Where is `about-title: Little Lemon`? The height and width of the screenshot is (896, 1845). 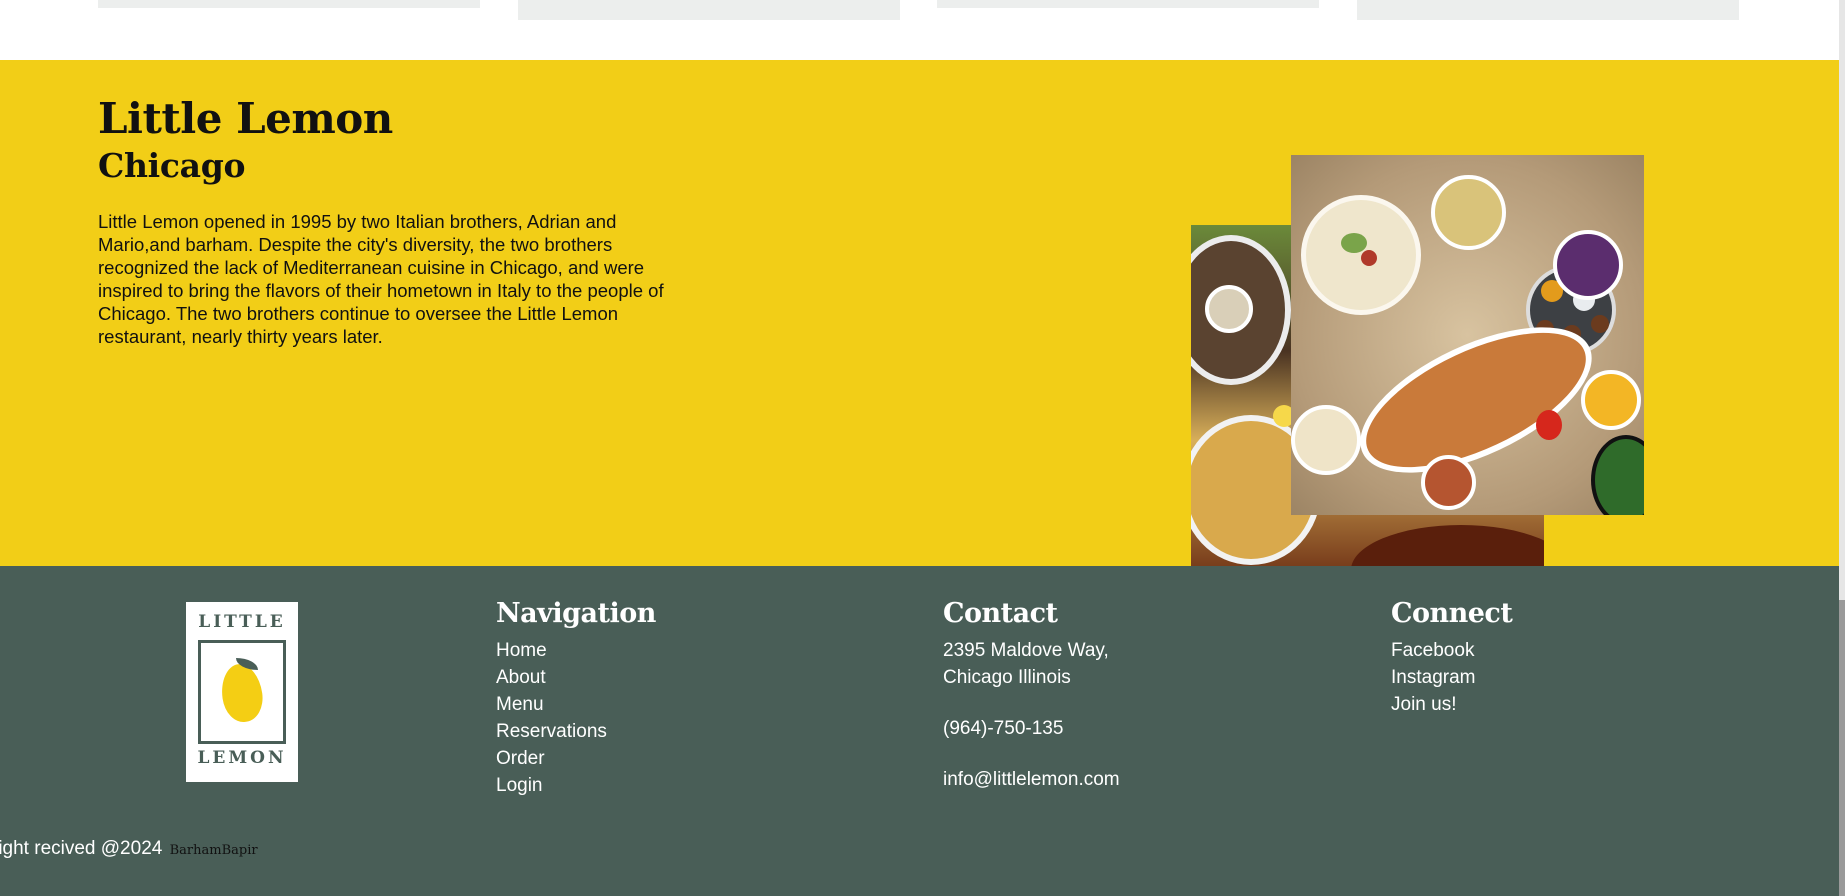 about-title: Little Lemon is located at coordinates (245, 118).